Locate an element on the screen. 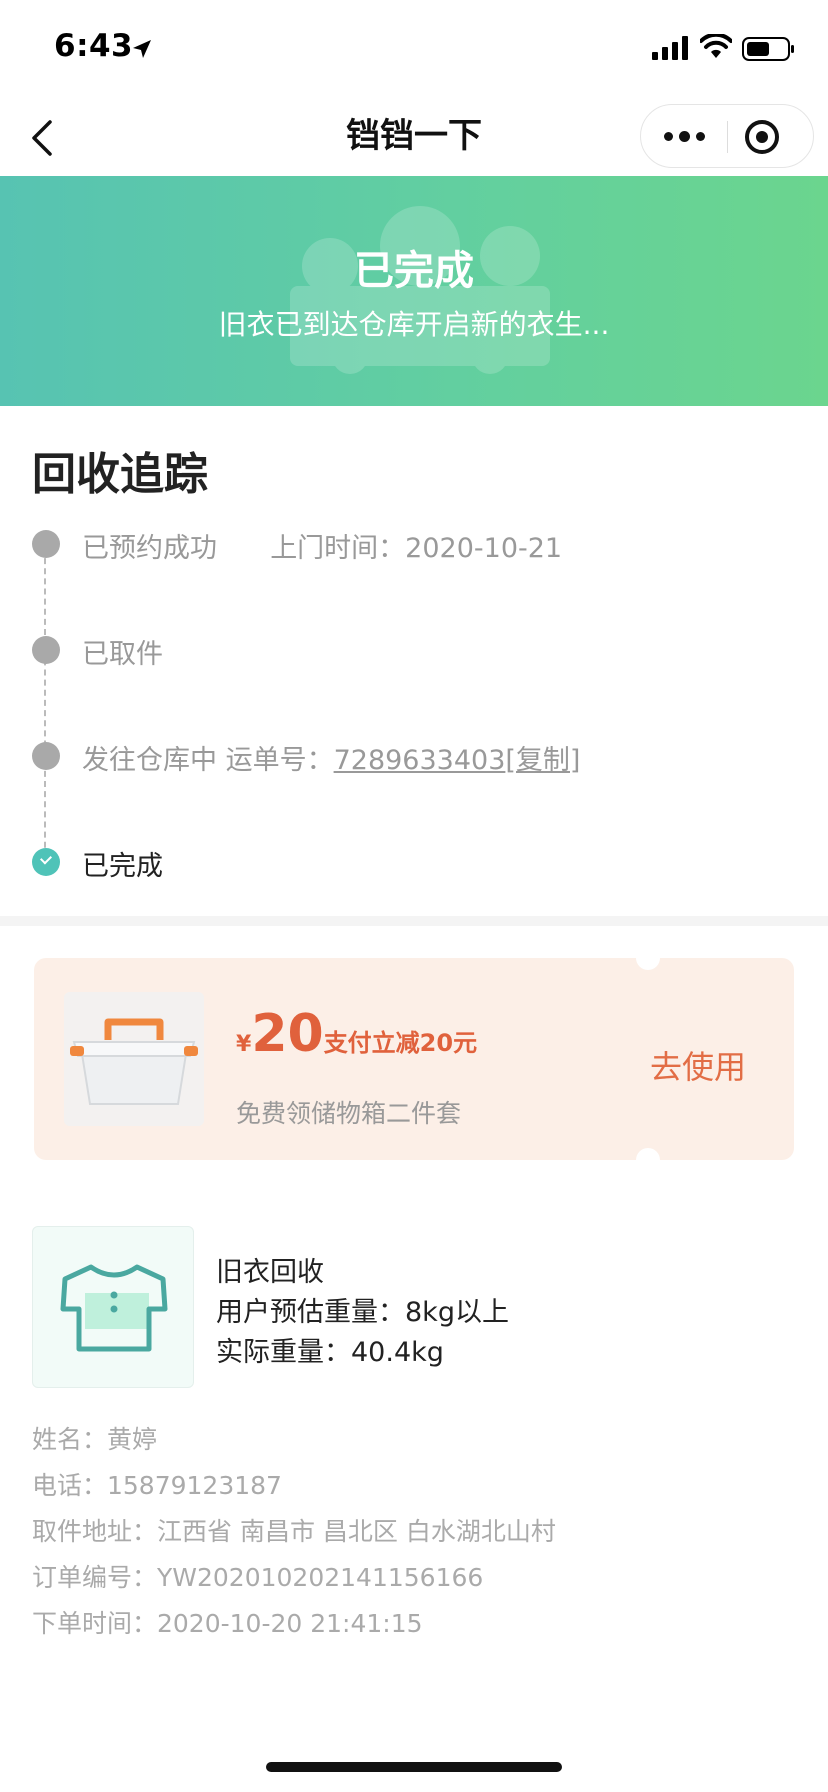 The image size is (828, 1792). order-time: 下单时间：2020-10-20 21:41:15 is located at coordinates (227, 1623).